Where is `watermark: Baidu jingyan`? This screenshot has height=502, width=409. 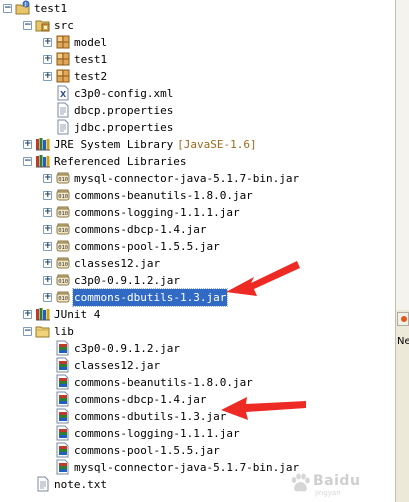 watermark: Baidu jingyan is located at coordinates (342, 484).